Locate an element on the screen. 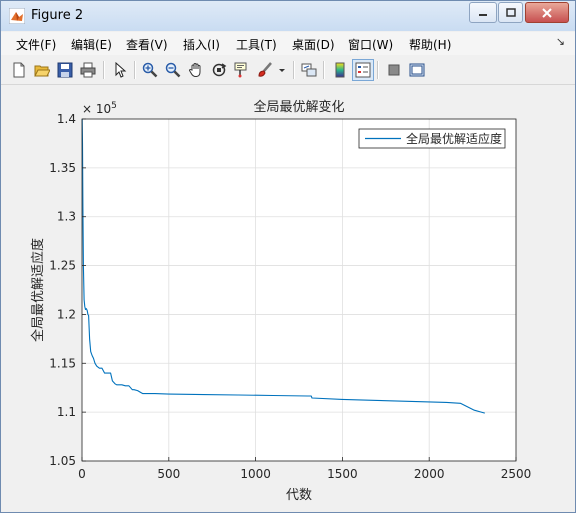 The image size is (576, 513). save-icon is located at coordinates (65, 70).